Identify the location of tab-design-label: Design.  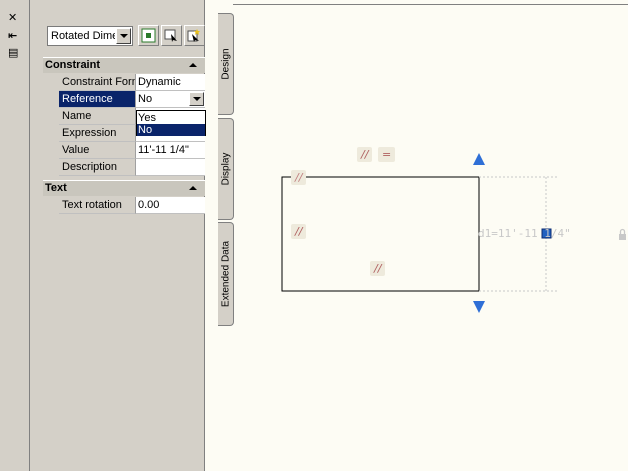
(226, 64).